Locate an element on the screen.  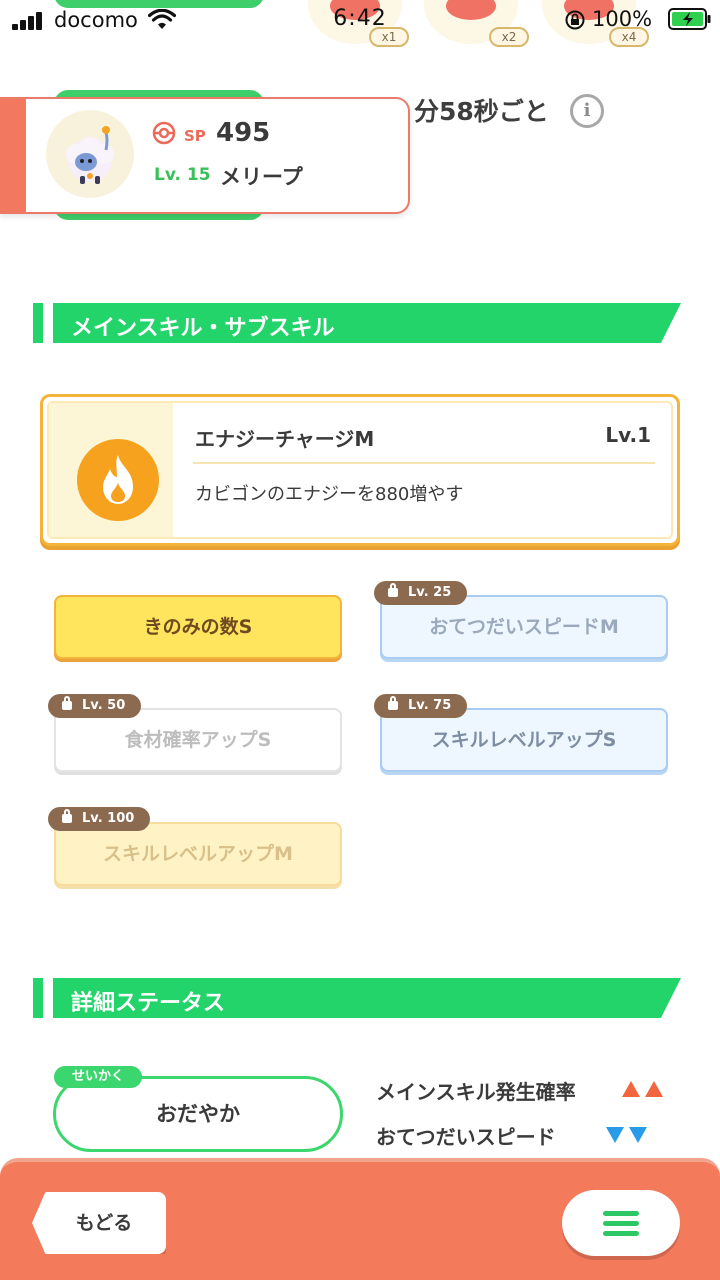
main-skill-icon-panel is located at coordinates (111, 470).